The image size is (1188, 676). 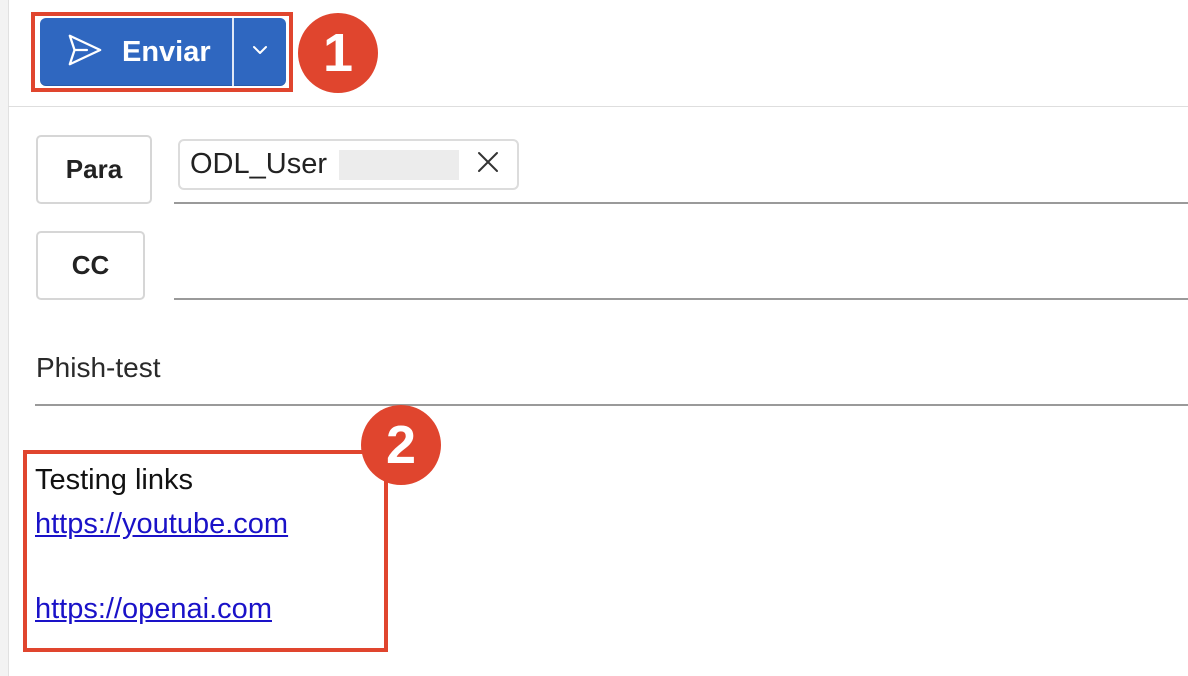 I want to click on remove-recipient-button, so click(x=488, y=165).